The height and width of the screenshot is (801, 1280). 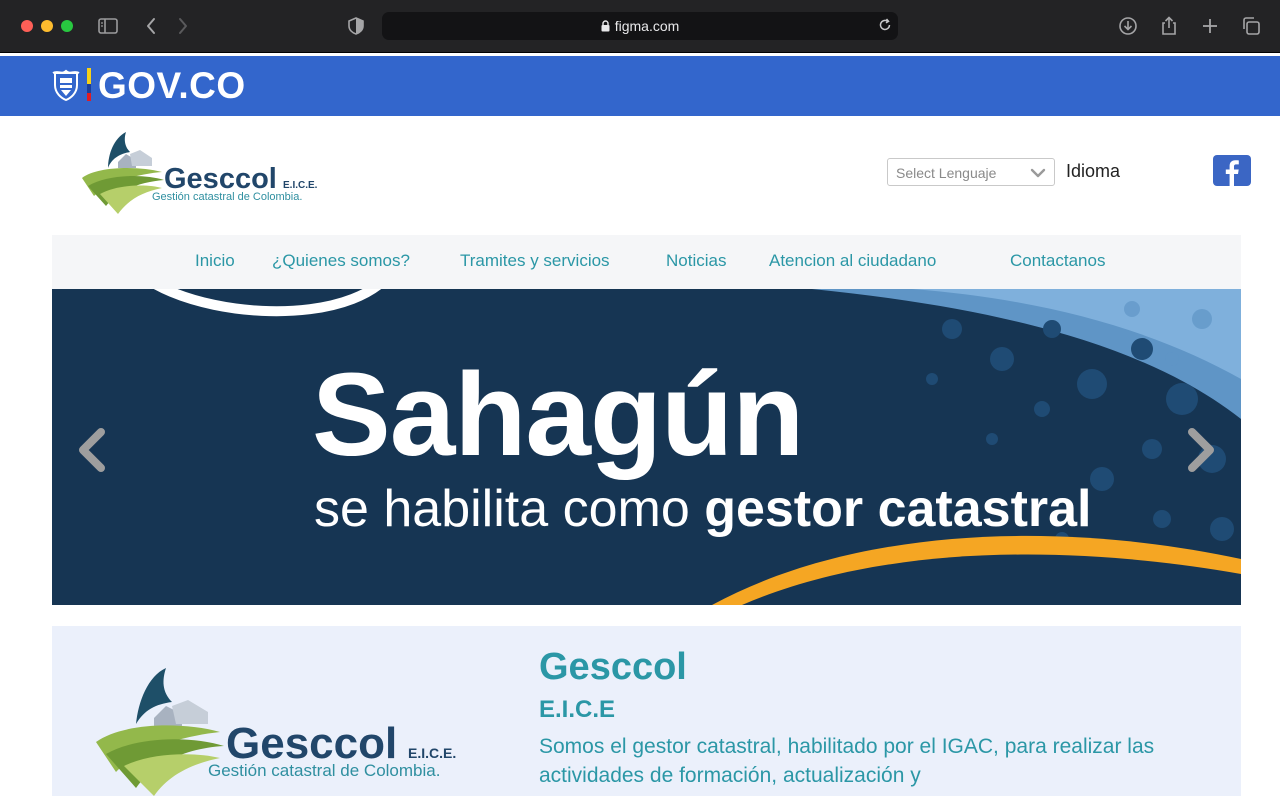 I want to click on hero-subtitle-bold: gestor catastral, so click(x=898, y=509).